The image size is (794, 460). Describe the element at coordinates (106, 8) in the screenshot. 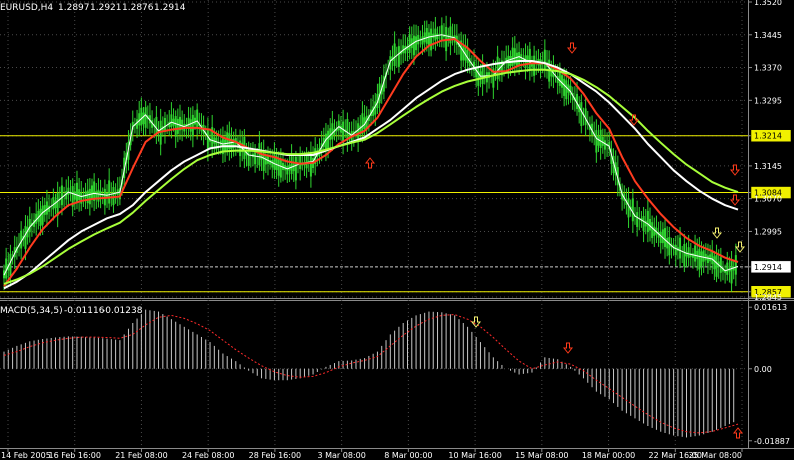

I see `ohlc-high: 1.2921` at that location.